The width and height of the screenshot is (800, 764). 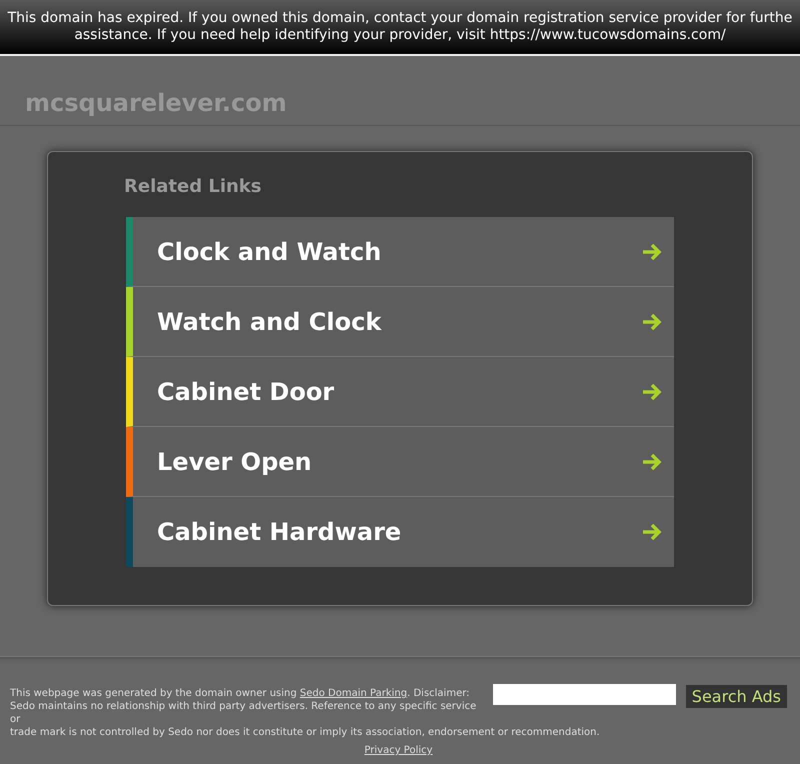 I want to click on search-ads-button: Search Ads, so click(x=736, y=696).